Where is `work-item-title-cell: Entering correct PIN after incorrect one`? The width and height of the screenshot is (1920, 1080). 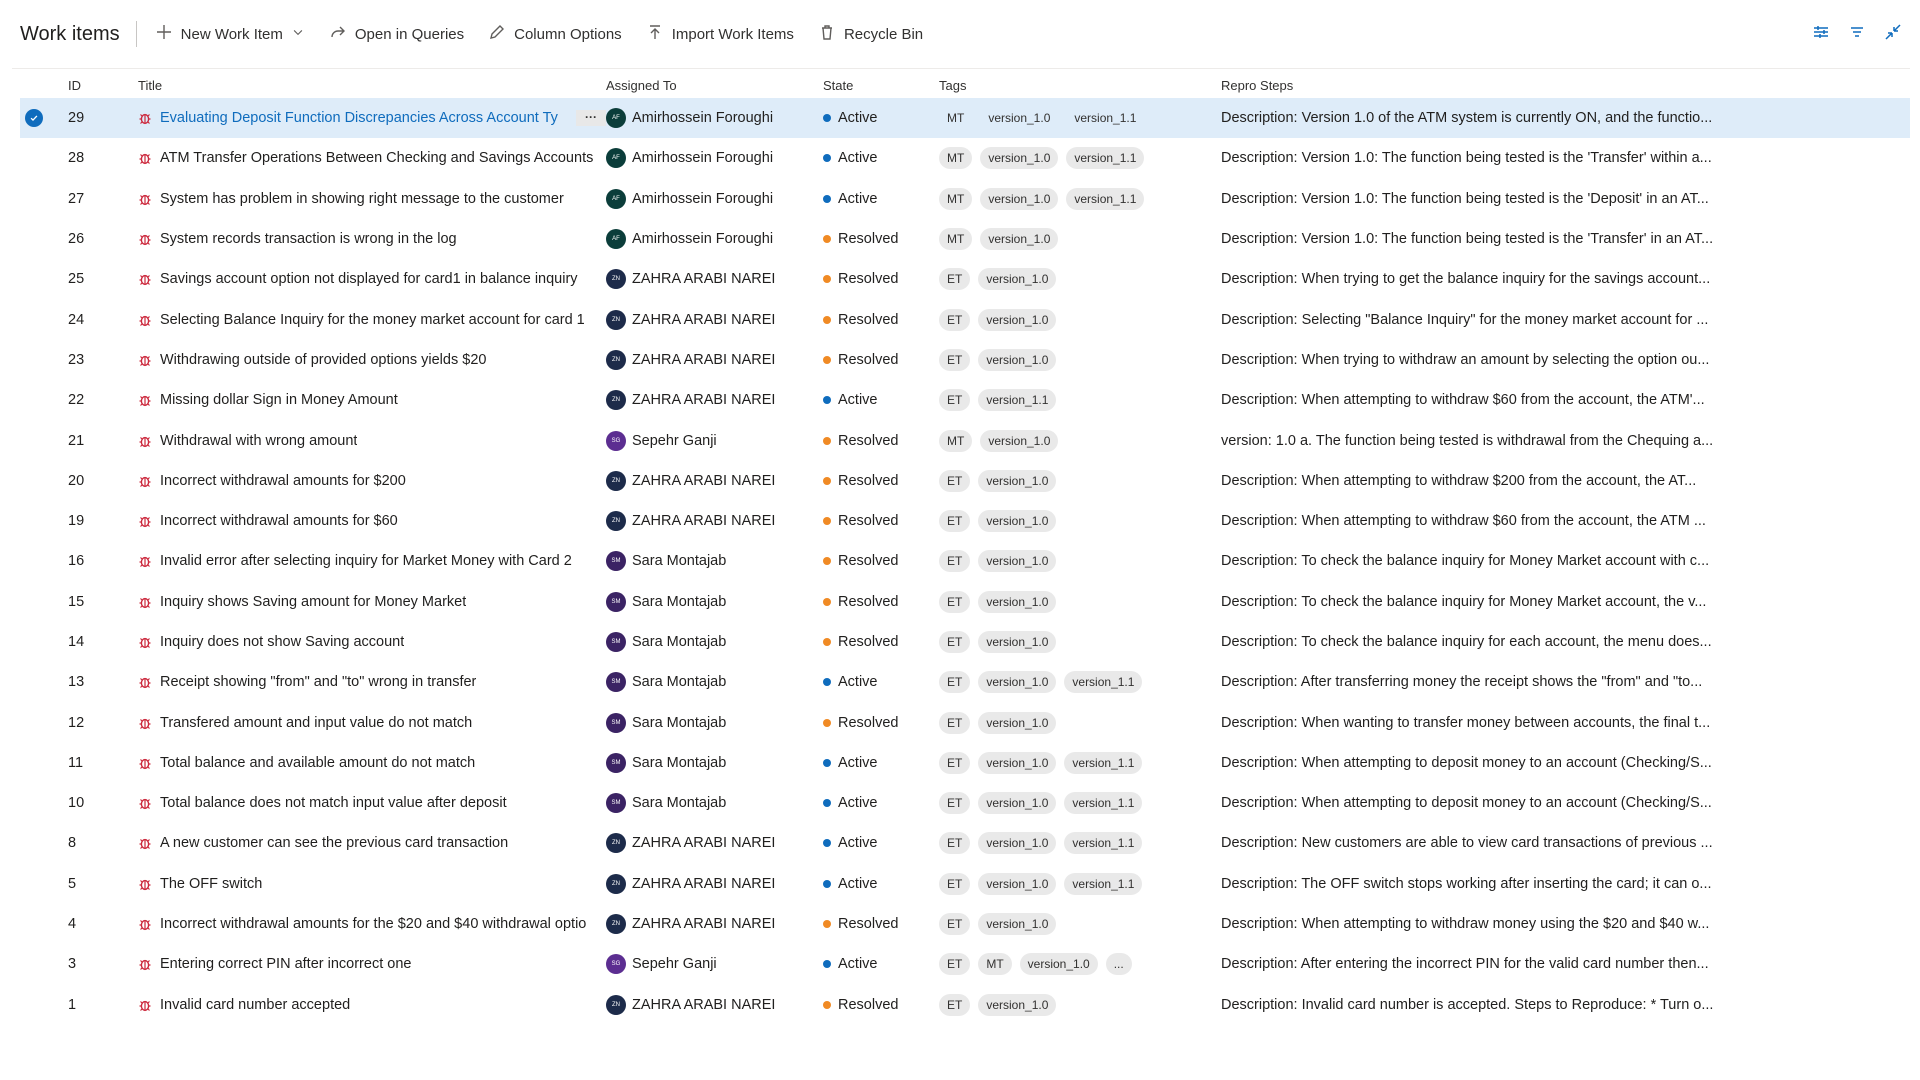 work-item-title-cell: Entering correct PIN after incorrect one is located at coordinates (372, 964).